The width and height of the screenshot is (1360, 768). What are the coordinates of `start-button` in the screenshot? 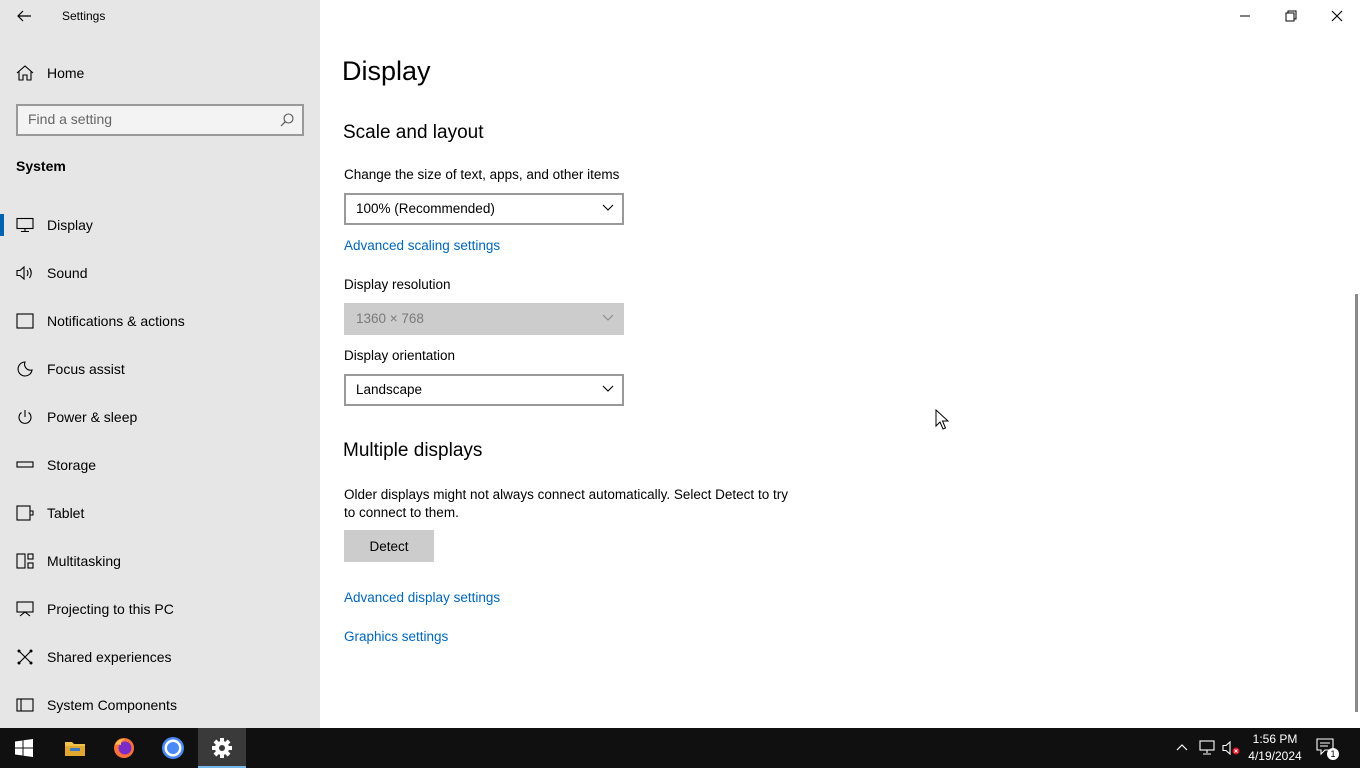 It's located at (24, 748).